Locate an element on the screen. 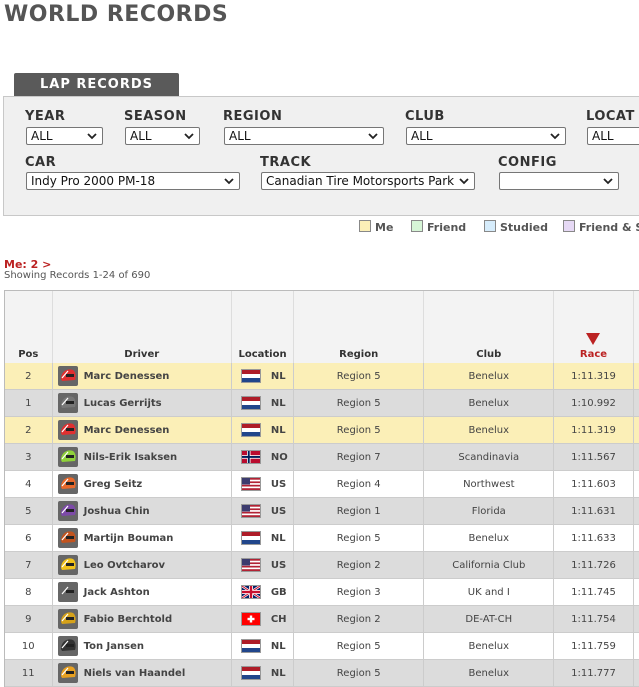  driver-name: Martijn Bouman is located at coordinates (129, 538).